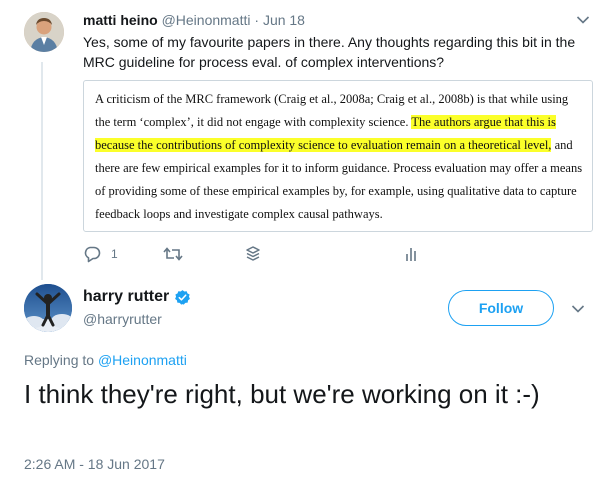 This screenshot has height=486, width=613. I want to click on author-name: matti heino, so click(120, 20).